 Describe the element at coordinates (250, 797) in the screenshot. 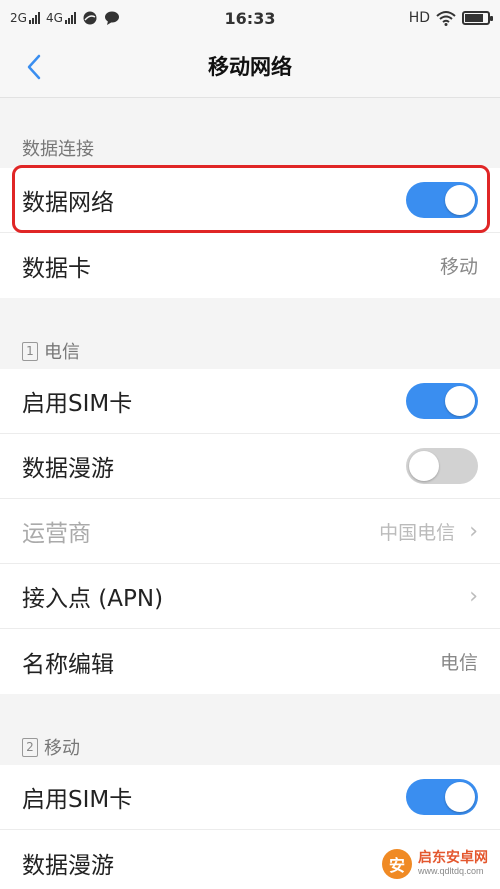

I see `row-enable-sim2: 启用SIM卡` at that location.